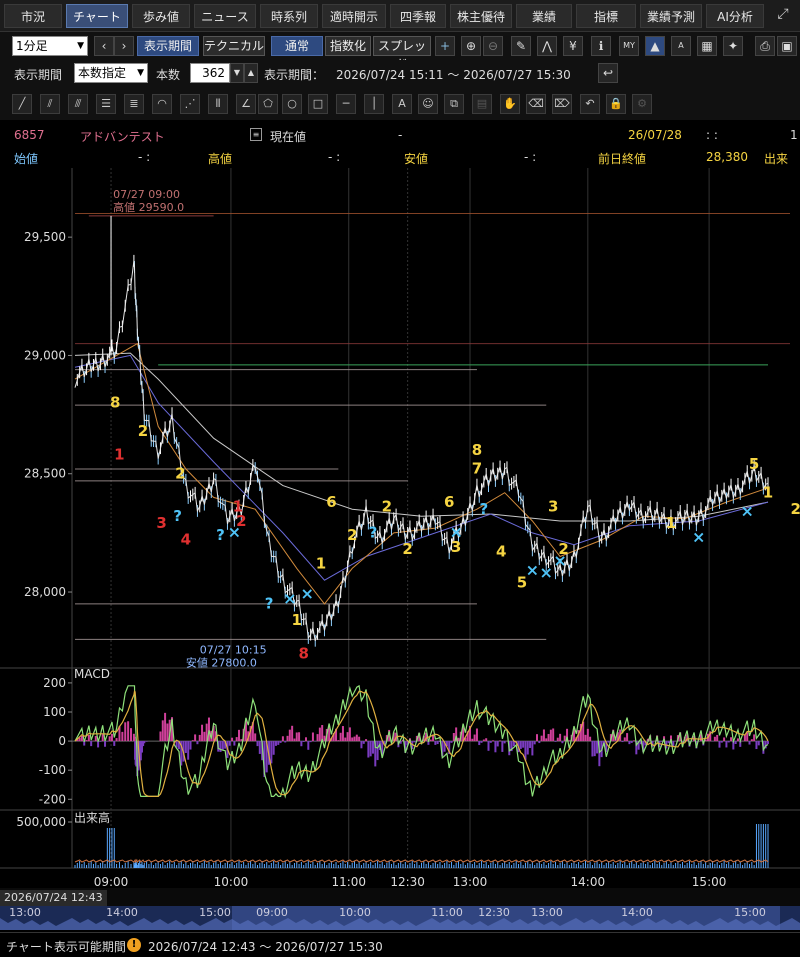 This screenshot has width=800, height=957. Describe the element at coordinates (642, 104) in the screenshot. I see `settings-icon: ⚙` at that location.